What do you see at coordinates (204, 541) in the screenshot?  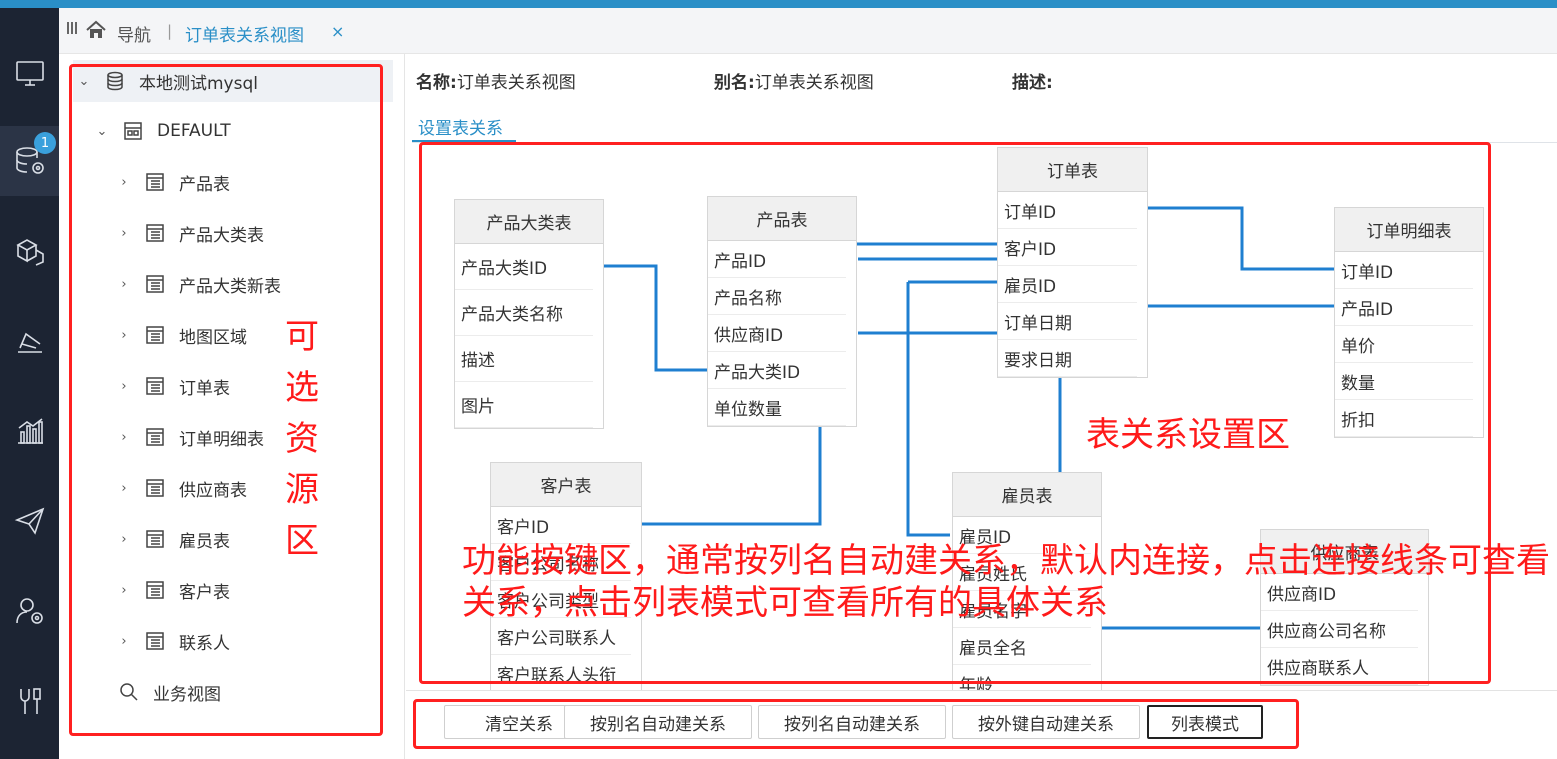 I see `tree-node-label: 雇员表` at bounding box center [204, 541].